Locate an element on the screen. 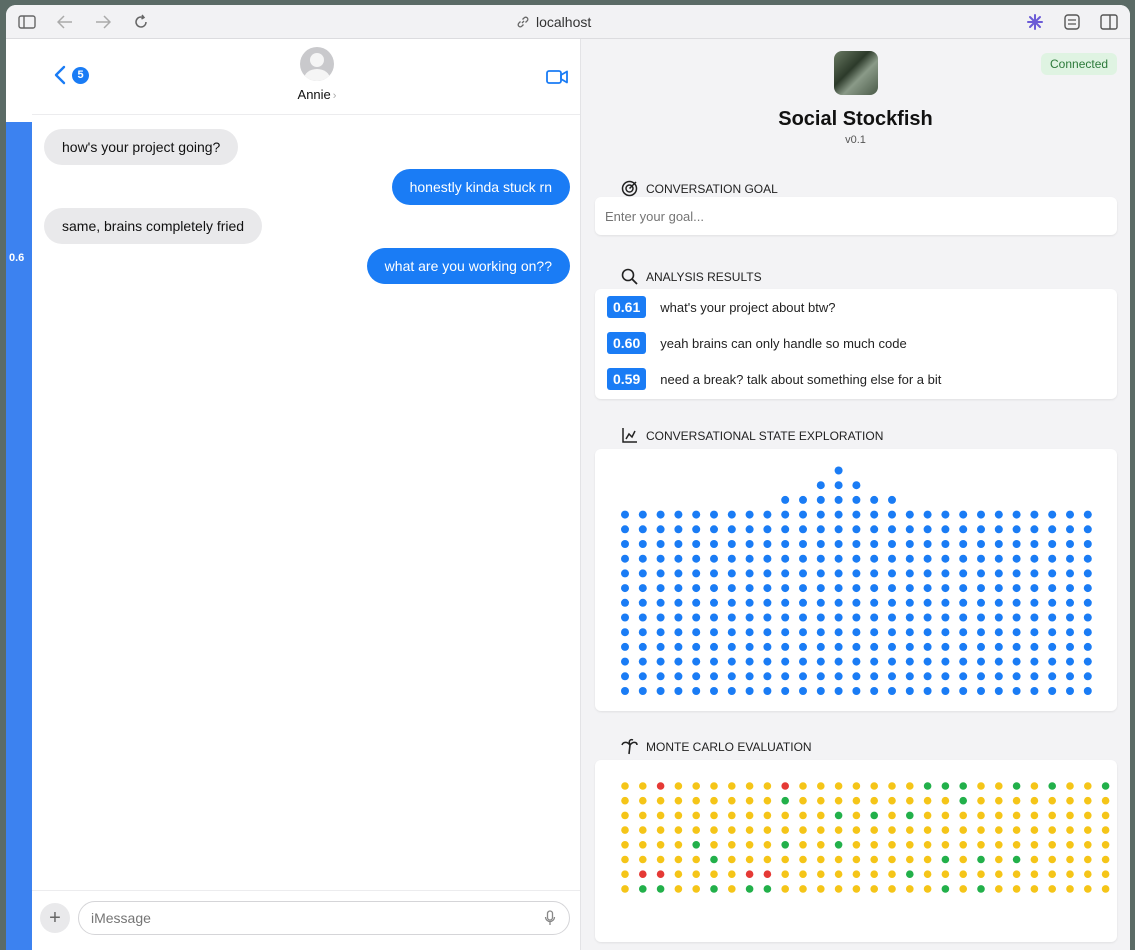  extension-asterisk-icon is located at coordinates (1035, 22).